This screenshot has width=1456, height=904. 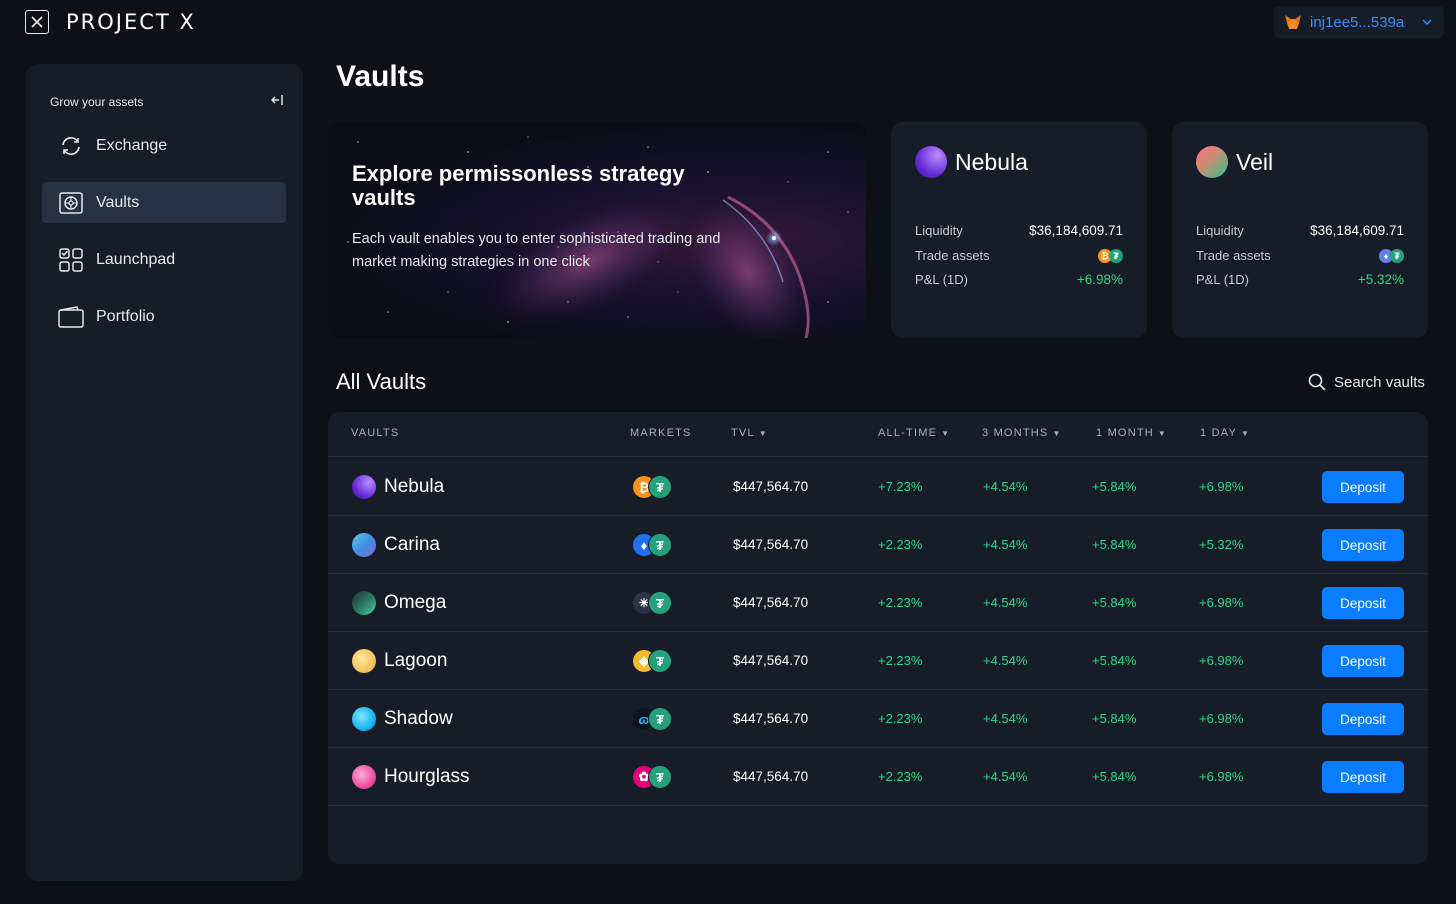 I want to click on sidebar-item-launchpad: Launchpad, so click(x=164, y=259).